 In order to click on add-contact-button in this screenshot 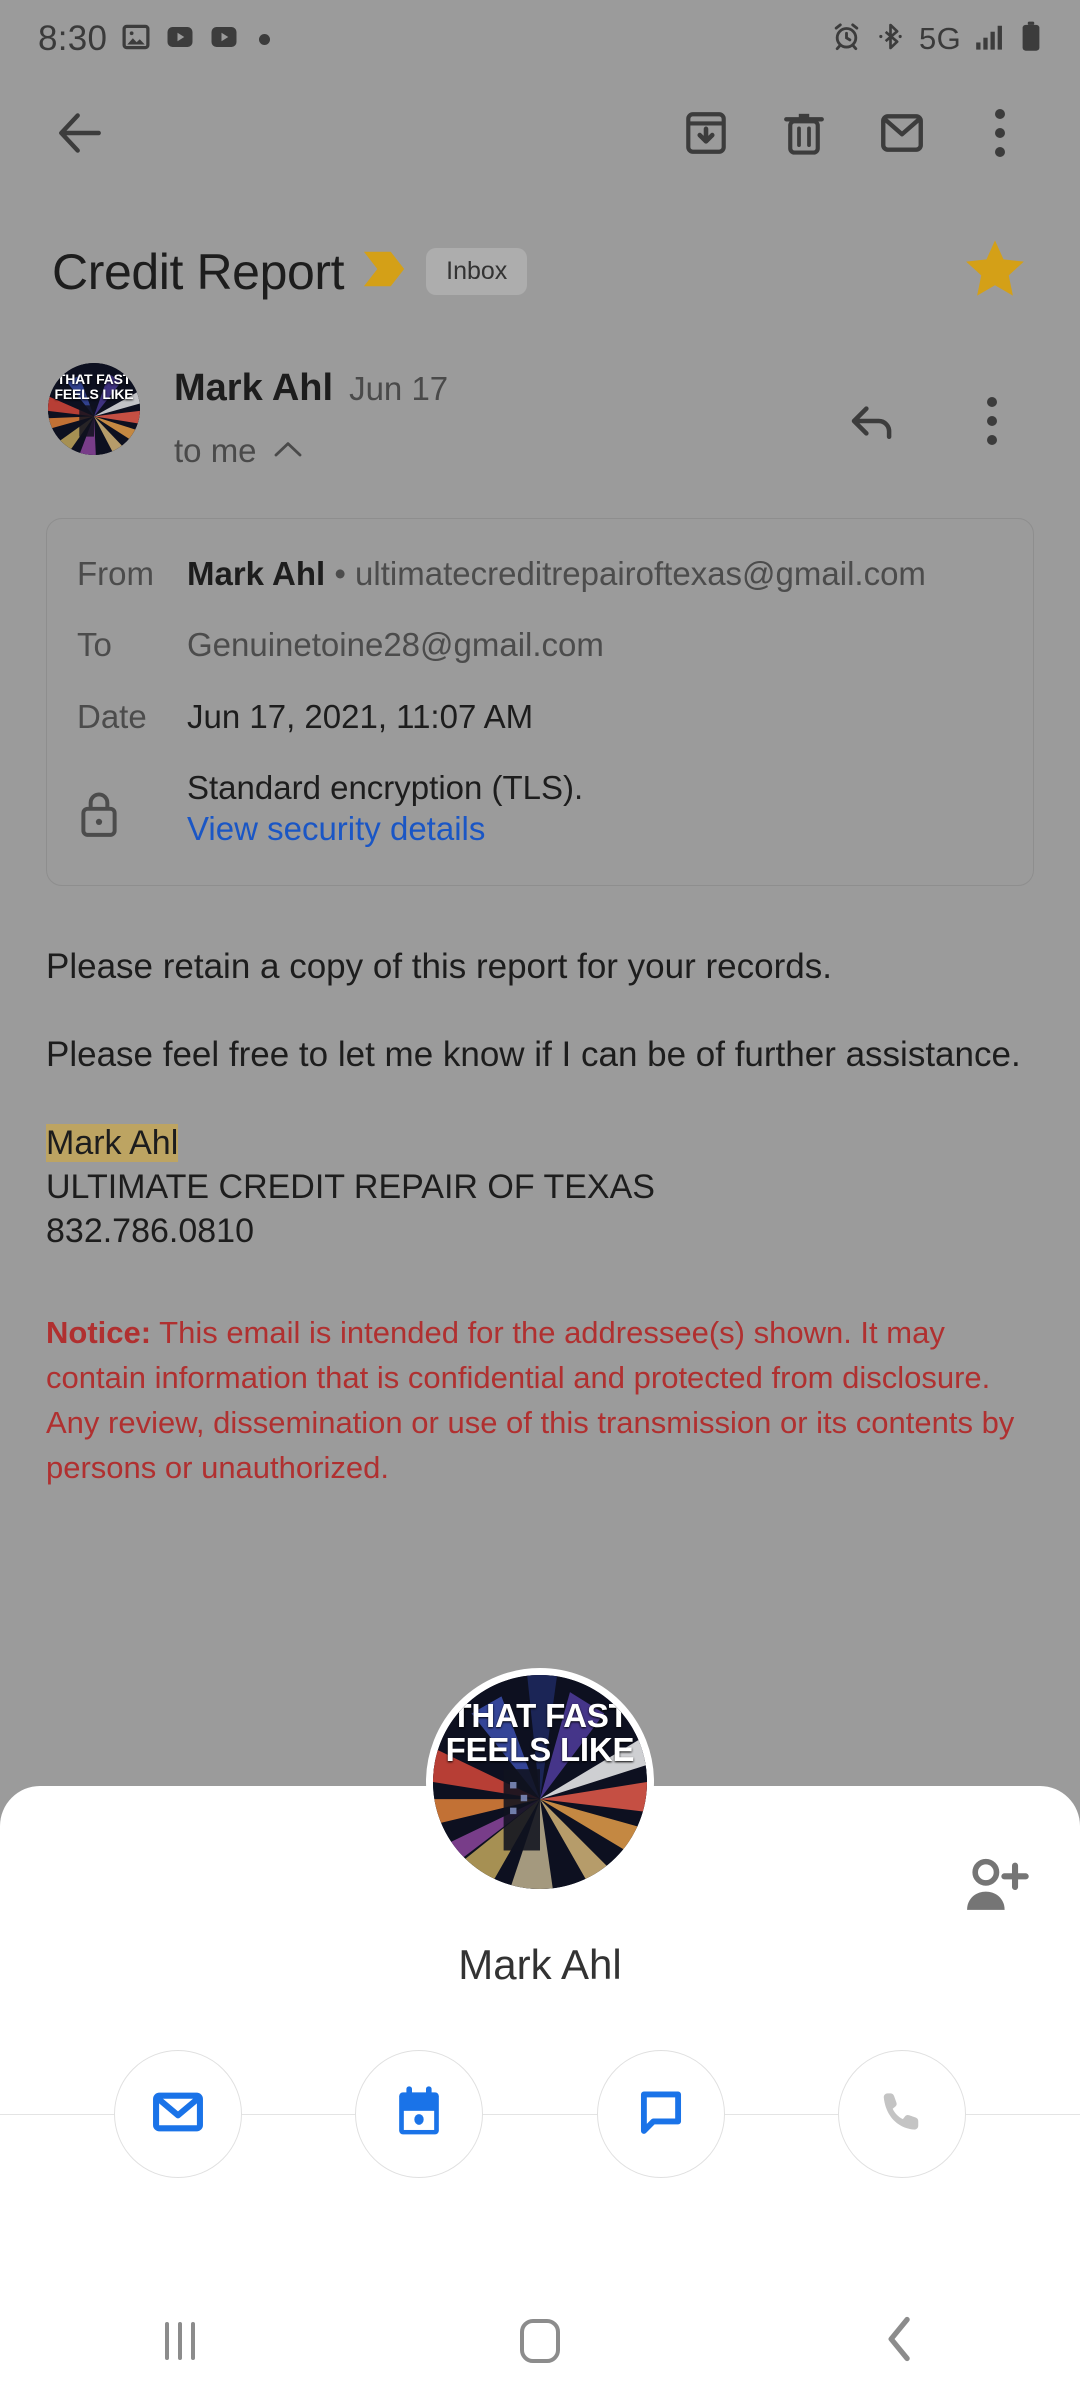, I will do `click(996, 1888)`.